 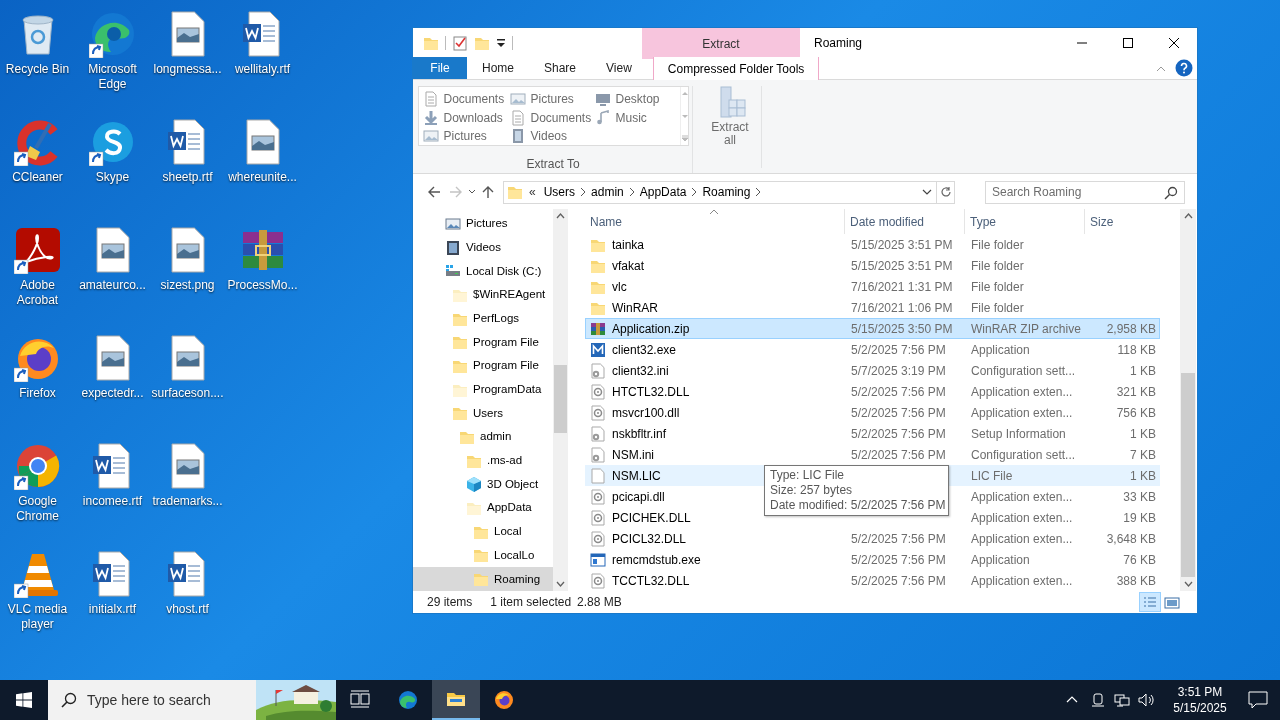 What do you see at coordinates (636, 475) in the screenshot?
I see `file-name: NSM.LIC` at bounding box center [636, 475].